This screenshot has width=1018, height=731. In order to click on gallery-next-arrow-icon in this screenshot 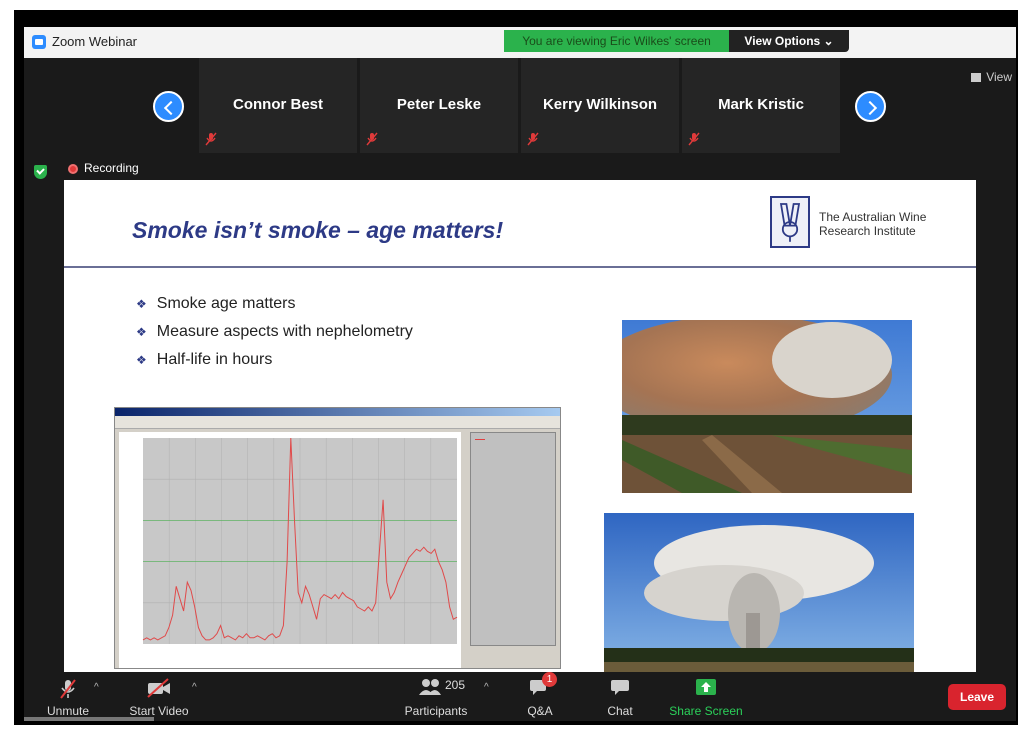, I will do `click(870, 106)`.